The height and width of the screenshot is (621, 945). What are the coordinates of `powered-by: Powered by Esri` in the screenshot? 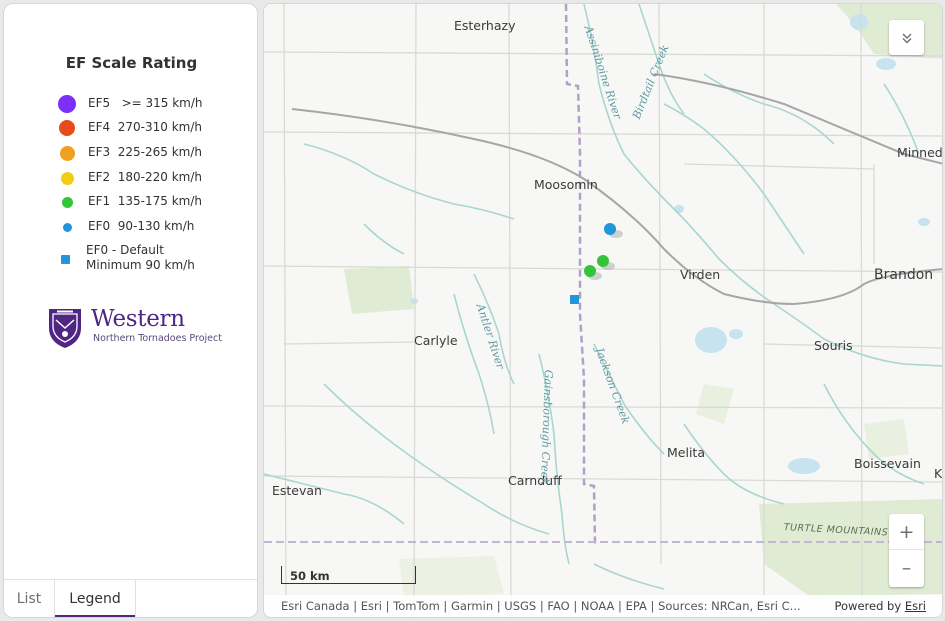 It's located at (880, 606).